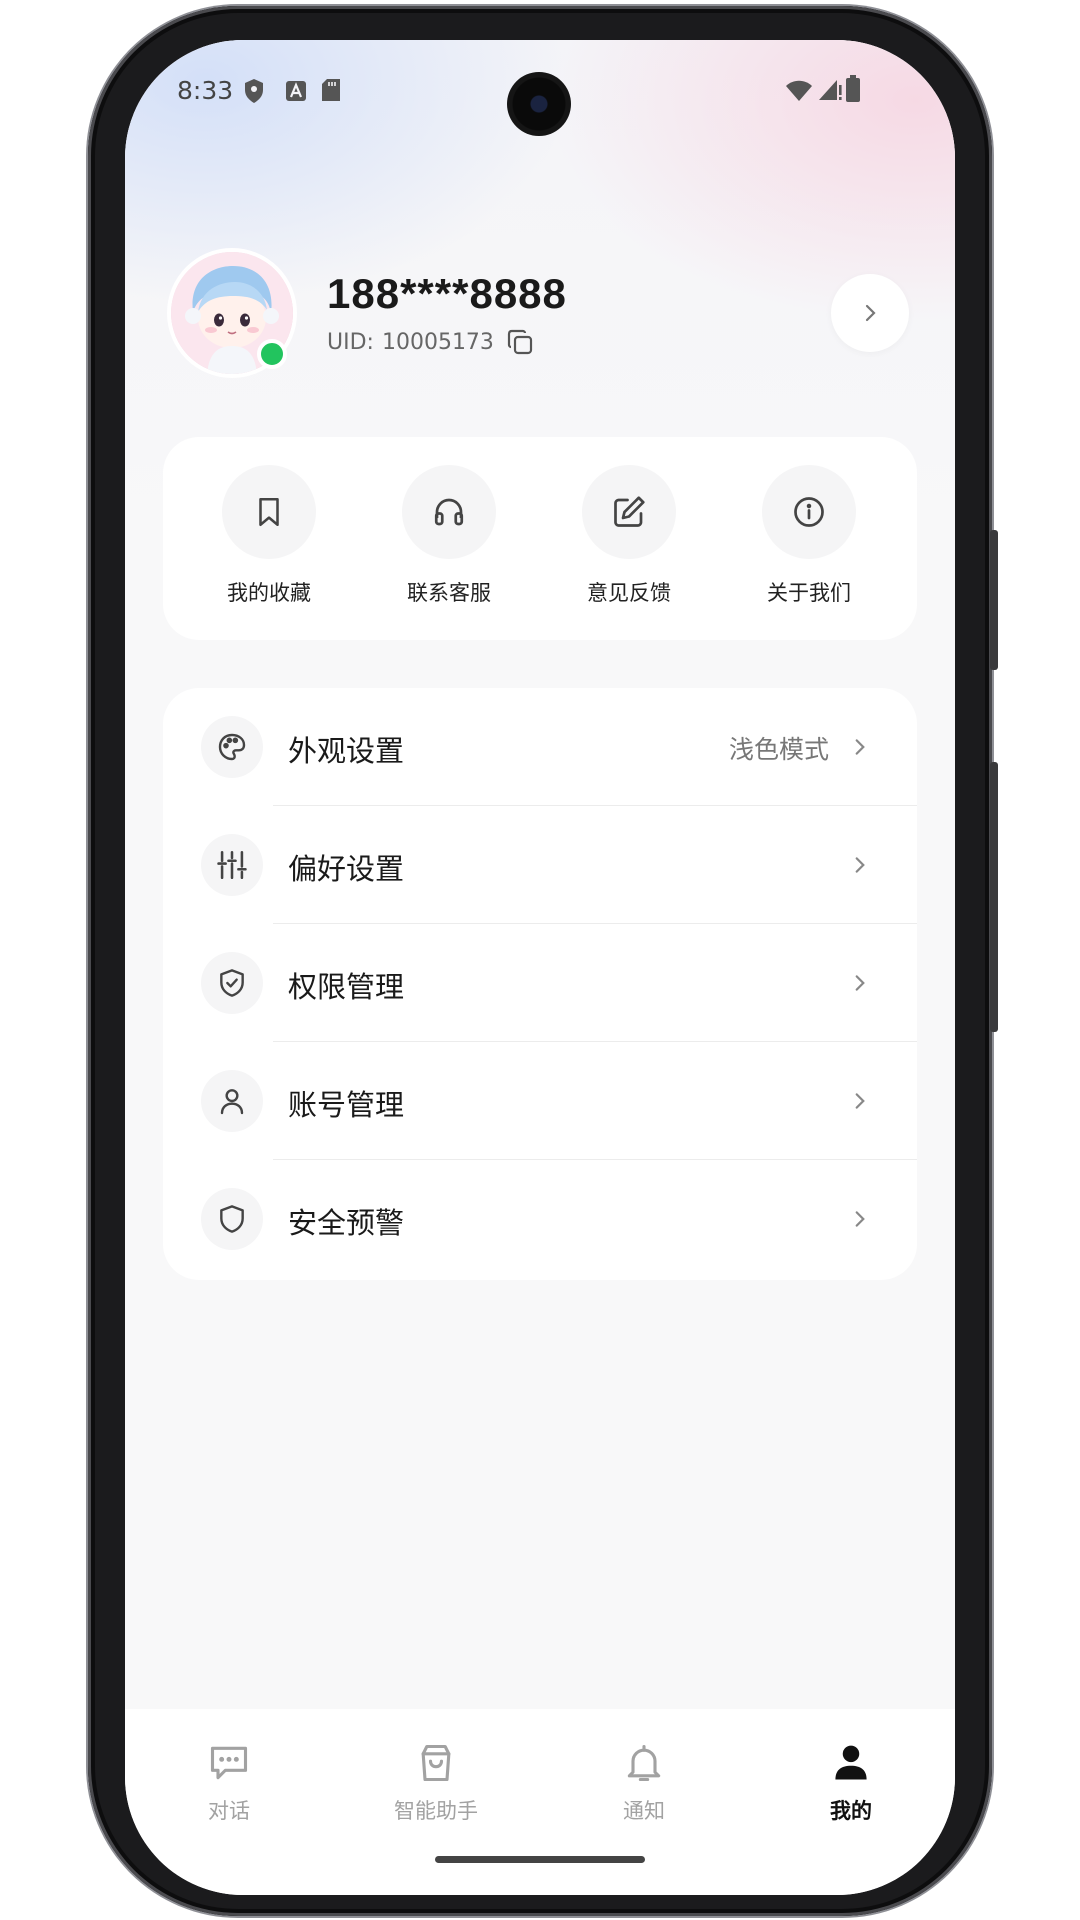  What do you see at coordinates (830, 92) in the screenshot?
I see `signal-icon` at bounding box center [830, 92].